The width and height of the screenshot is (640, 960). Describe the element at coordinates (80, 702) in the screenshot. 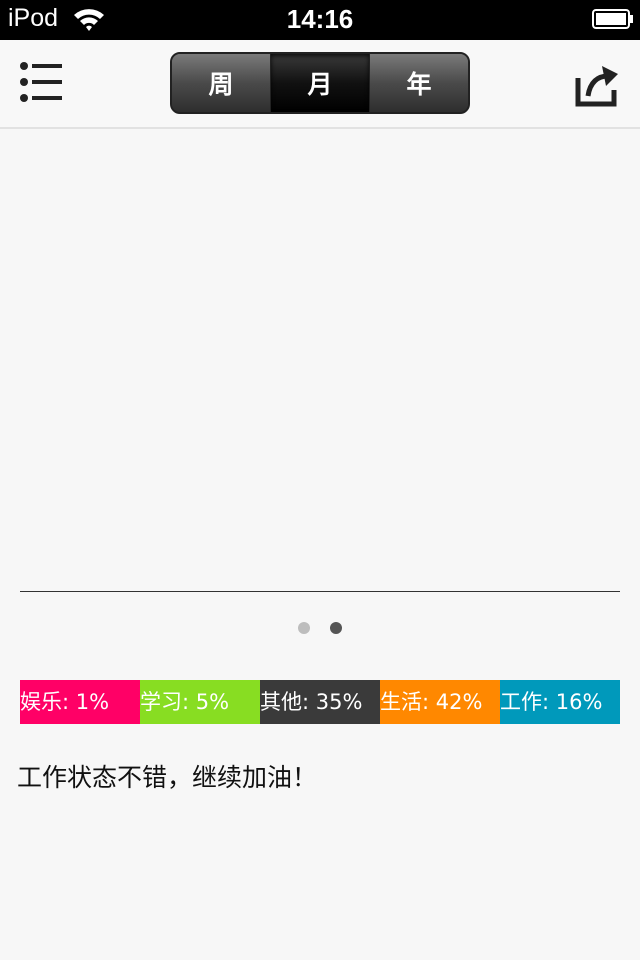

I see `legend-item-1: 娱乐: 1%` at that location.